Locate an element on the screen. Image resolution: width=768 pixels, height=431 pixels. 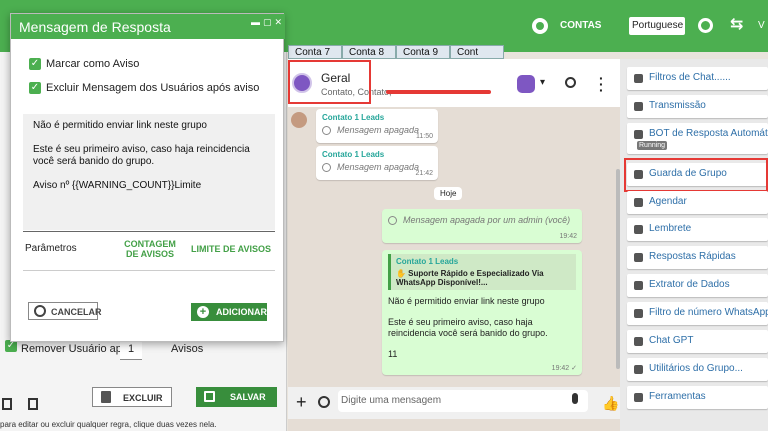
more-options-icon: · · · is located at coordinates (601, 84).